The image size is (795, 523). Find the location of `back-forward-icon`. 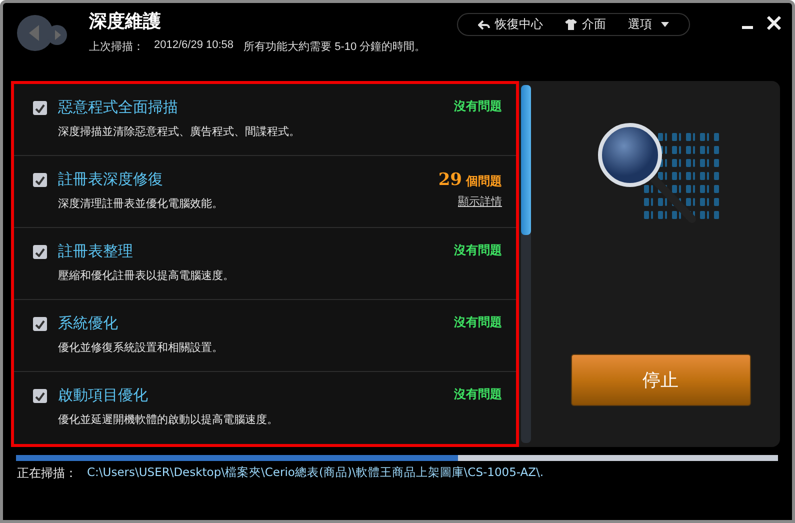

back-forward-icon is located at coordinates (42, 33).